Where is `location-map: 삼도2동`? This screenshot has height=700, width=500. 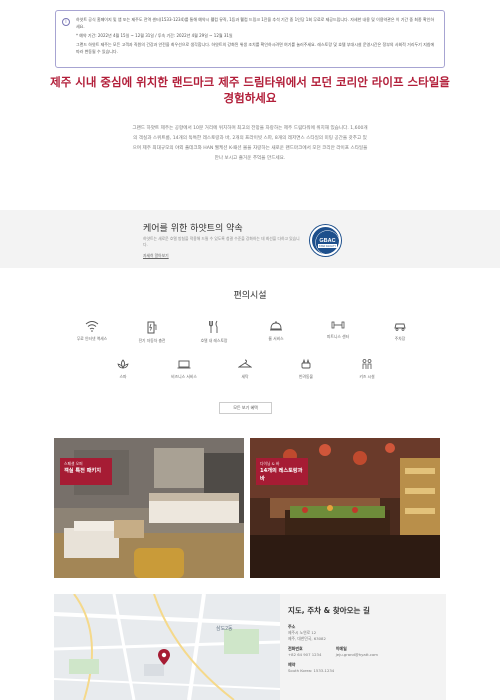 location-map: 삼도2동 is located at coordinates (167, 647).